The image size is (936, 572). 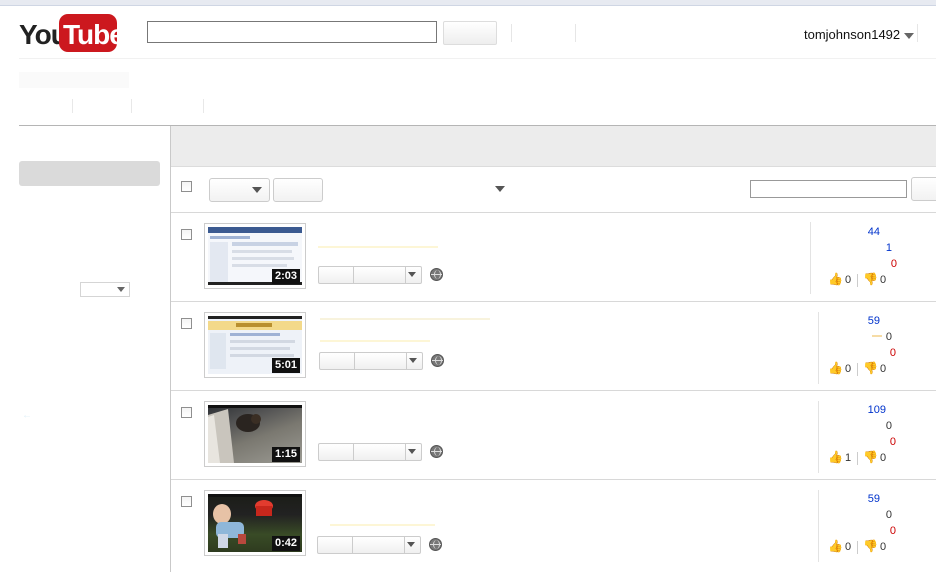 What do you see at coordinates (848, 458) in the screenshot?
I see `like-count: 1` at bounding box center [848, 458].